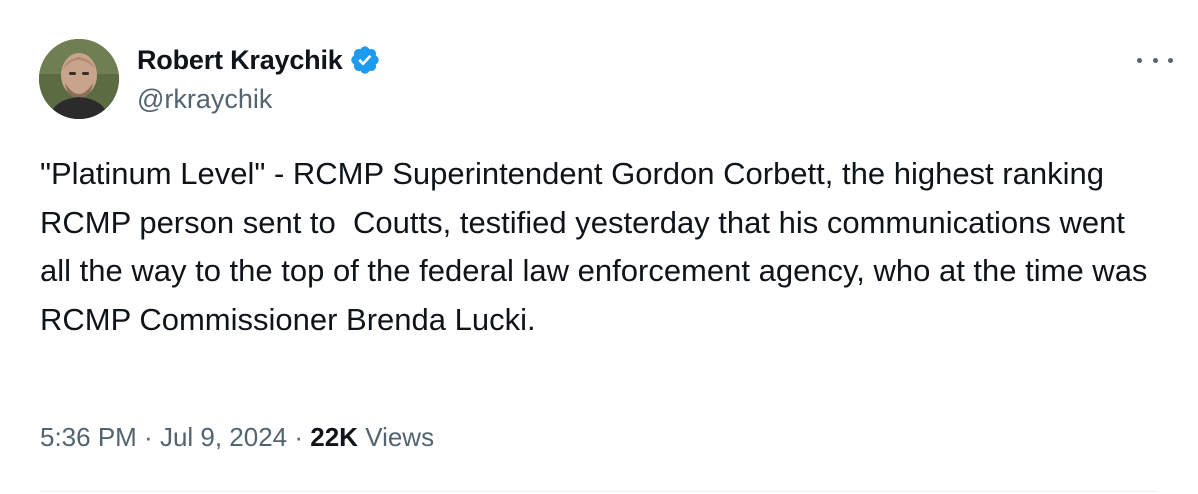  Describe the element at coordinates (396, 437) in the screenshot. I see `views-label: Views` at that location.